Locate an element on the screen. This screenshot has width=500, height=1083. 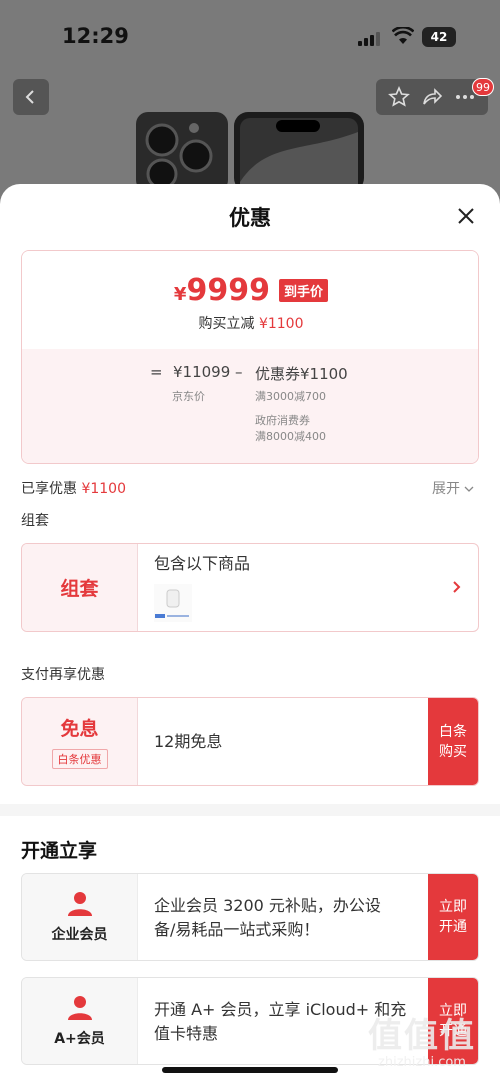
sheet-title: 优惠 is located at coordinates (250, 218).